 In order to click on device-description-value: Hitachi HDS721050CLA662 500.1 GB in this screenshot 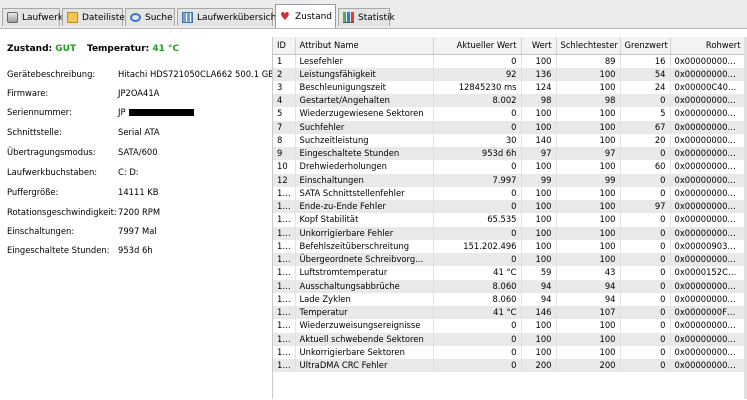, I will do `click(196, 74)`.